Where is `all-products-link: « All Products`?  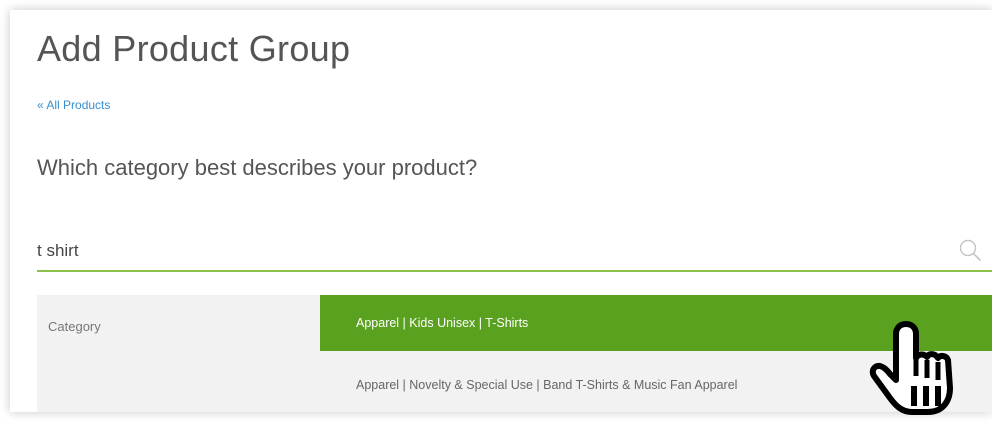
all-products-link: « All Products is located at coordinates (73, 105).